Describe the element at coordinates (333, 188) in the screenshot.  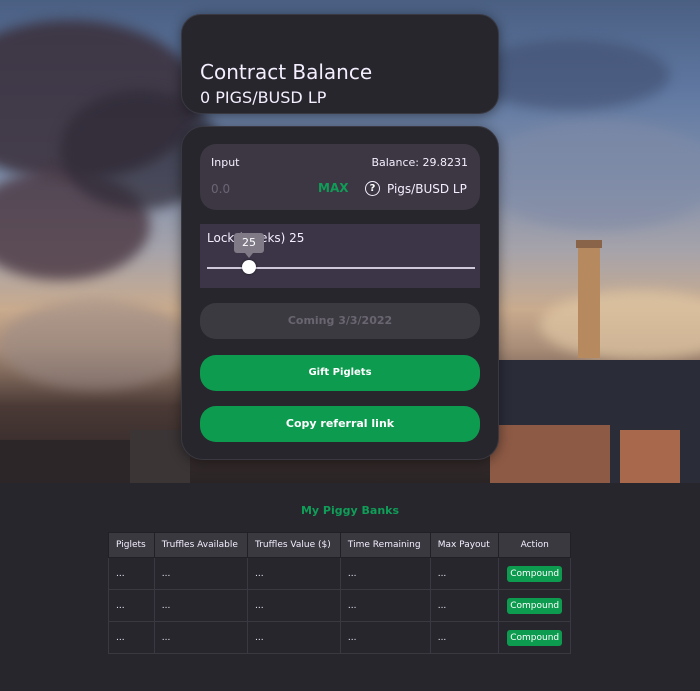
I see `max-button: MAX` at that location.